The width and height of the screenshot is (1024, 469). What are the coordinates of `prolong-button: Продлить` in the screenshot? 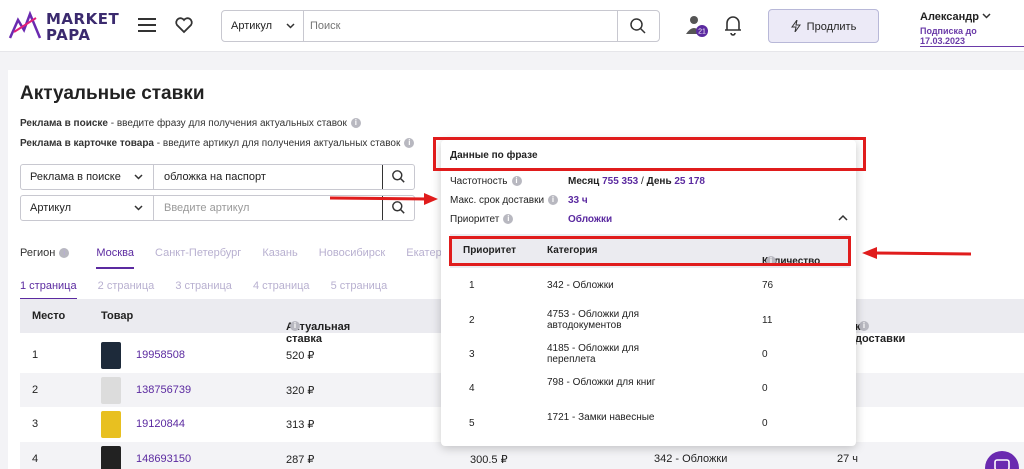 It's located at (823, 26).